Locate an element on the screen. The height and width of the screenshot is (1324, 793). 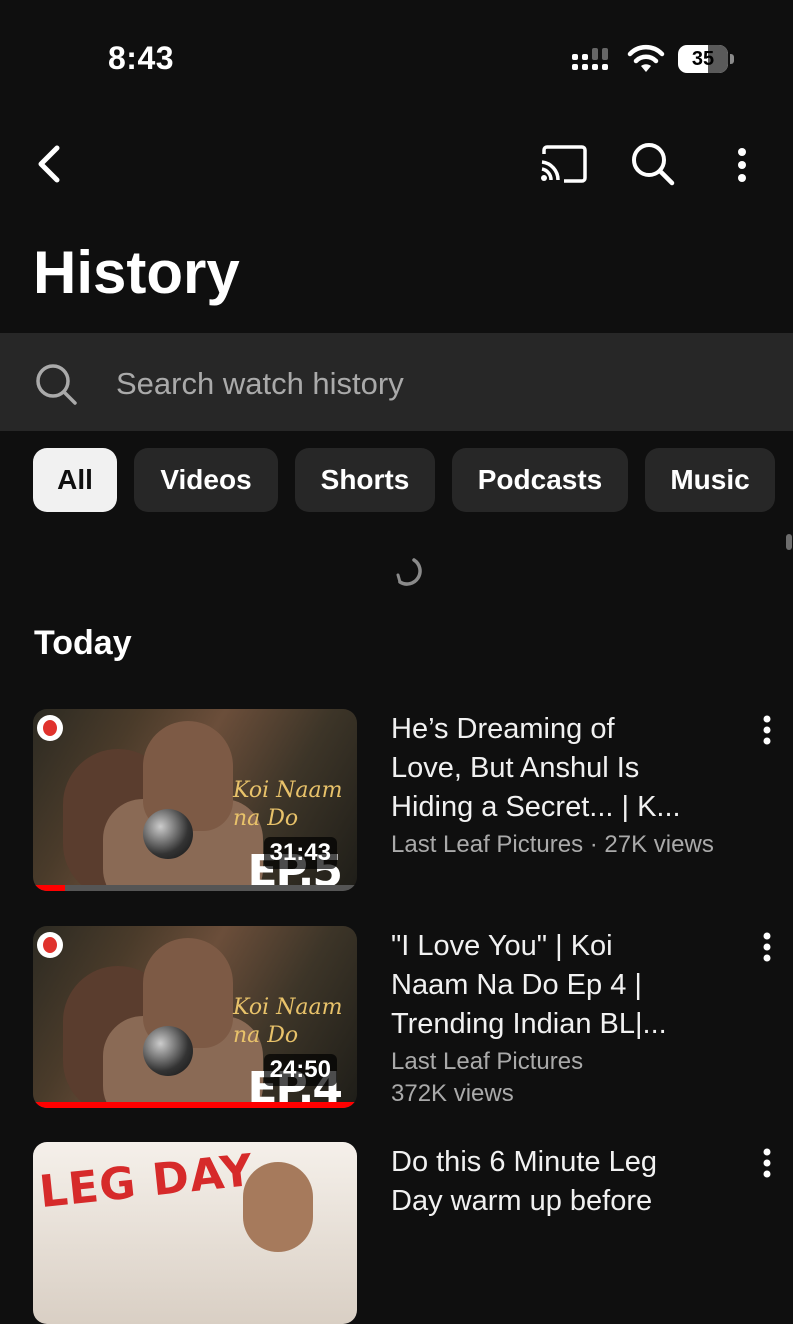
page-title: History is located at coordinates (136, 272).